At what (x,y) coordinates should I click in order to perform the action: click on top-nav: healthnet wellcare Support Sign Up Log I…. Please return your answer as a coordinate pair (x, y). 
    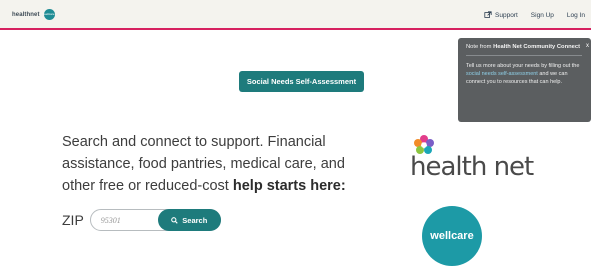
    Looking at the image, I should click on (295, 15).